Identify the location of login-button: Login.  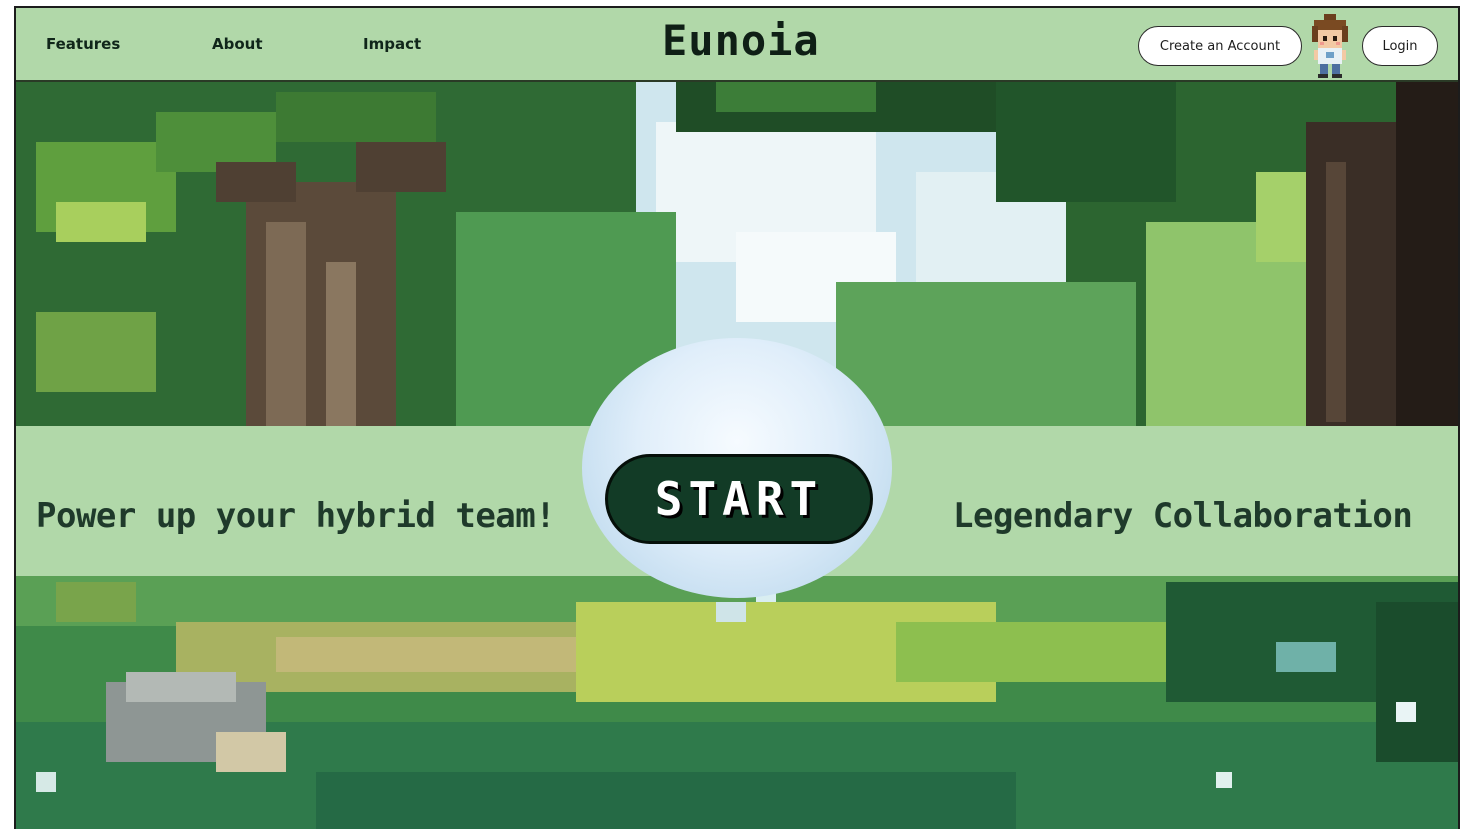
(1400, 46).